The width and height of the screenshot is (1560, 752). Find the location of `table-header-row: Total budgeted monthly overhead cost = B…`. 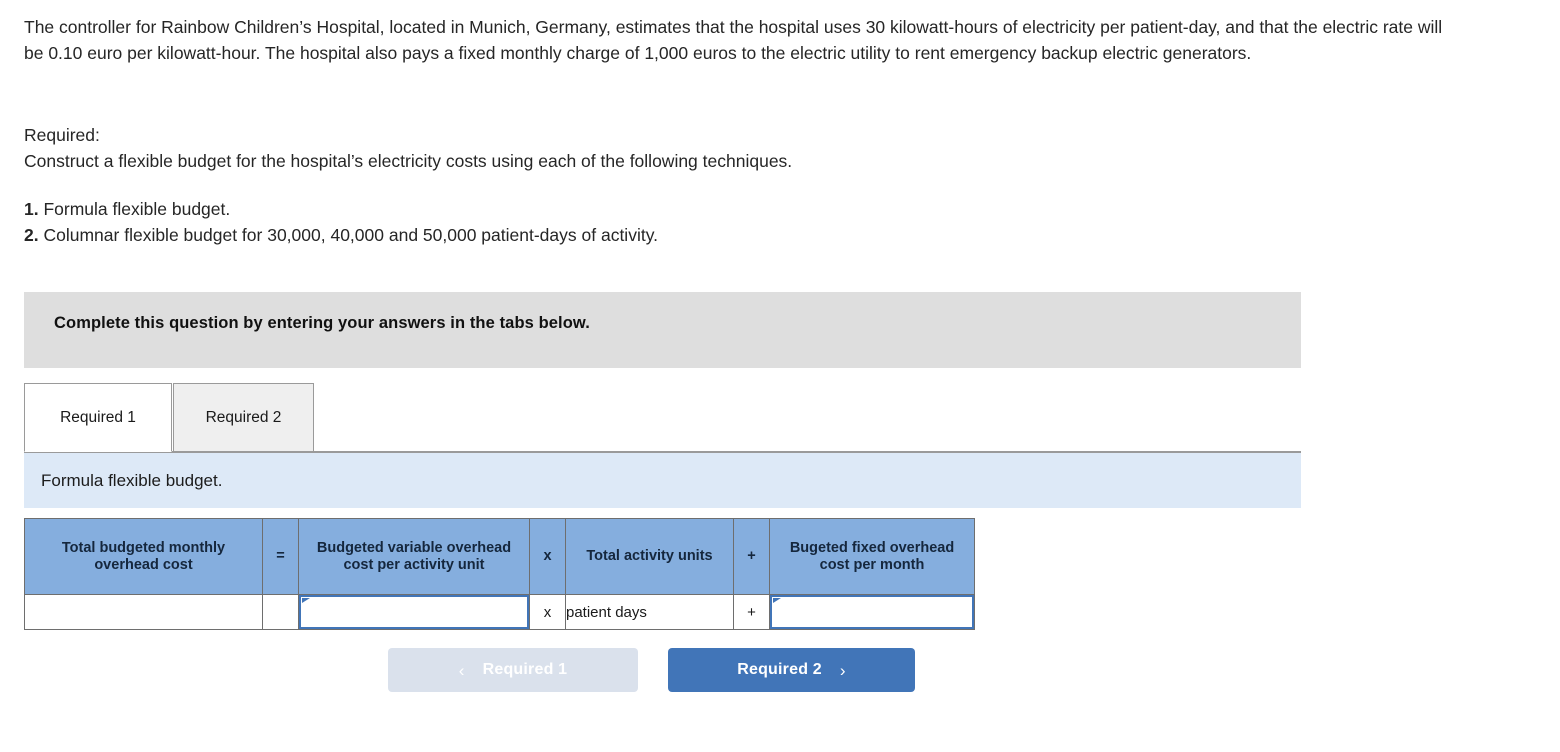

table-header-row: Total budgeted monthly overhead cost = B… is located at coordinates (499, 556).